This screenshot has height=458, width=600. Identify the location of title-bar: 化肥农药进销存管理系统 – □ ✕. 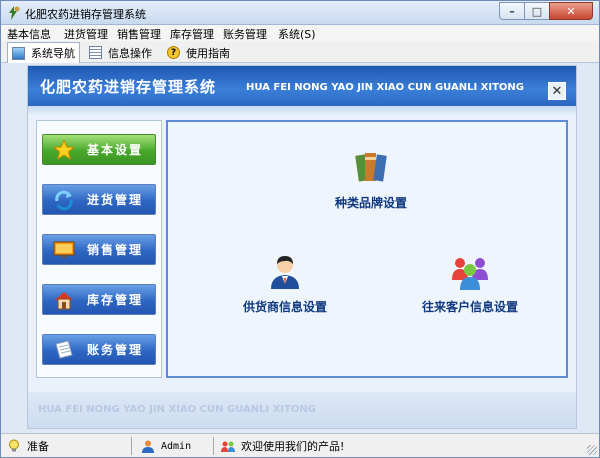
(300, 13).